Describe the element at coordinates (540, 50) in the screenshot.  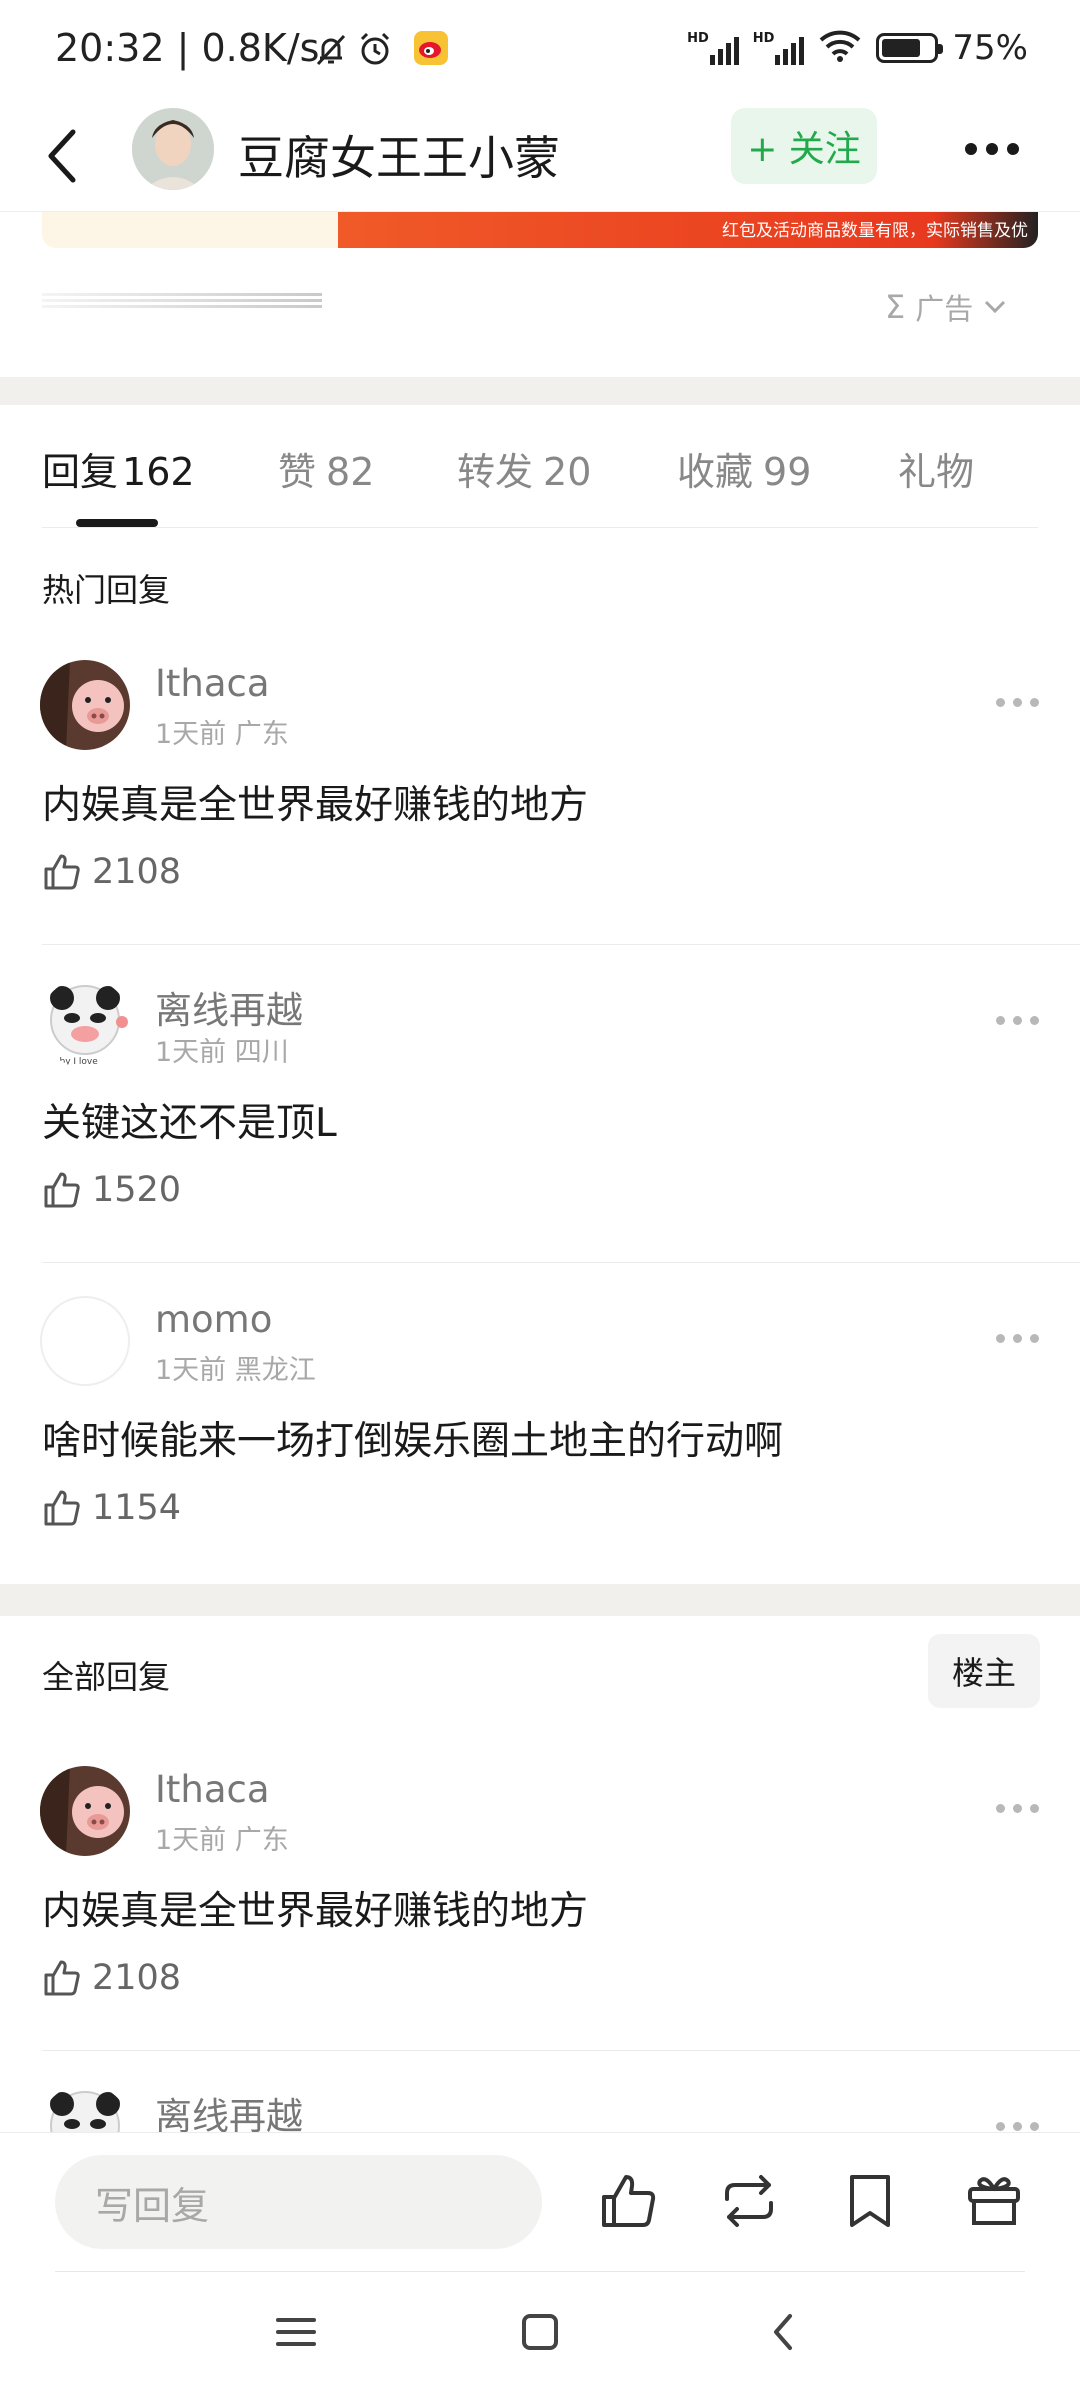
I see `status-bar: 20:32 | 0.8K/s HD HD 75%` at that location.